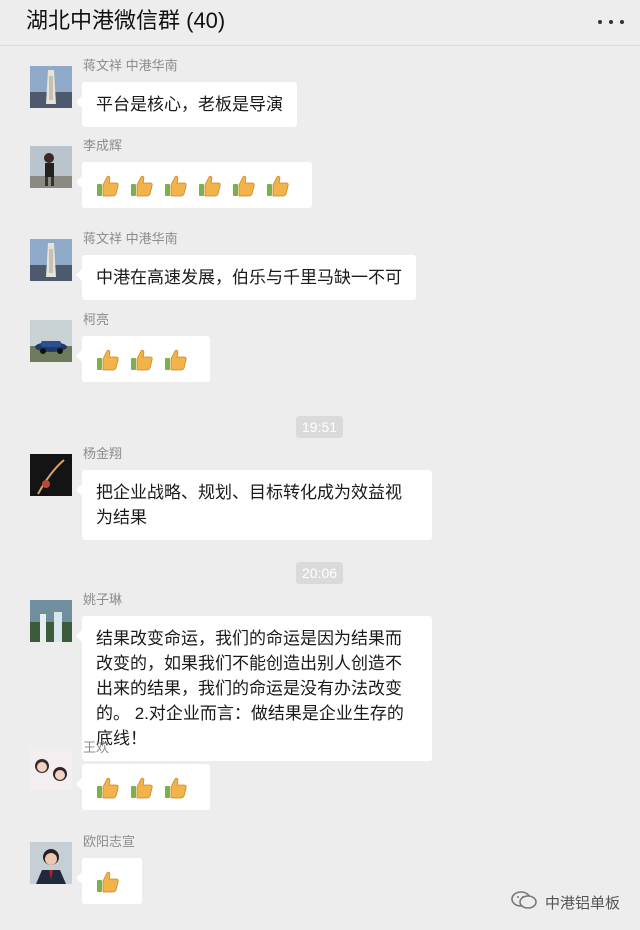 Image resolution: width=640 pixels, height=930 pixels. Describe the element at coordinates (96, 747) in the screenshot. I see `sender-name: 王欢` at that location.